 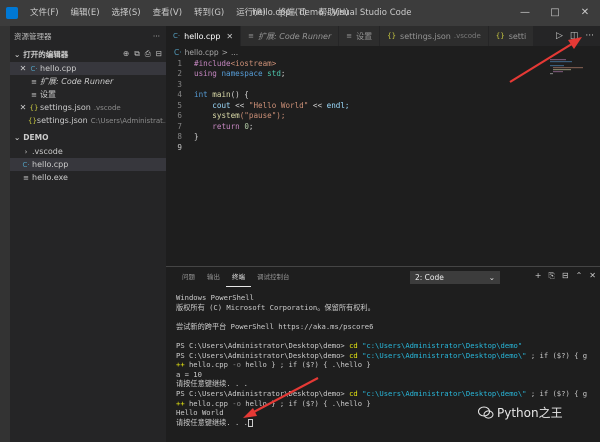 I want to click on tab-label: 设置, so click(x=364, y=36).